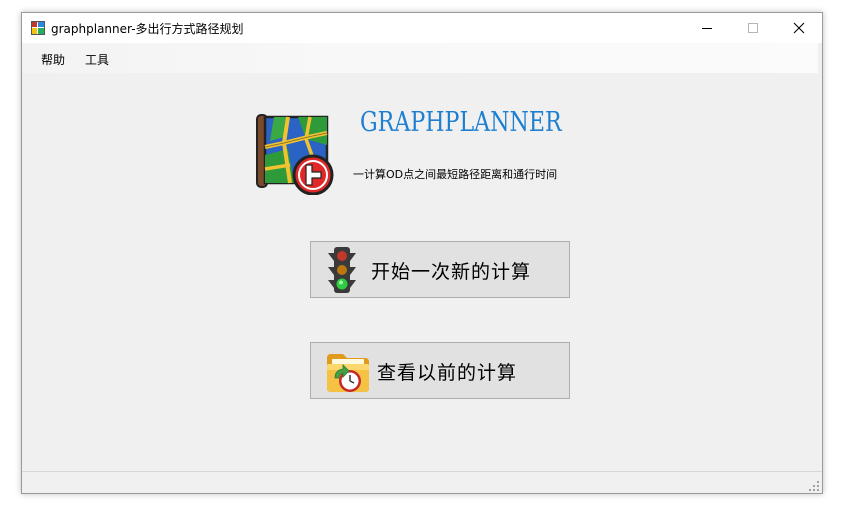  What do you see at coordinates (451, 272) in the screenshot?
I see `start-new-calculation-label: 开始一次新的计算` at bounding box center [451, 272].